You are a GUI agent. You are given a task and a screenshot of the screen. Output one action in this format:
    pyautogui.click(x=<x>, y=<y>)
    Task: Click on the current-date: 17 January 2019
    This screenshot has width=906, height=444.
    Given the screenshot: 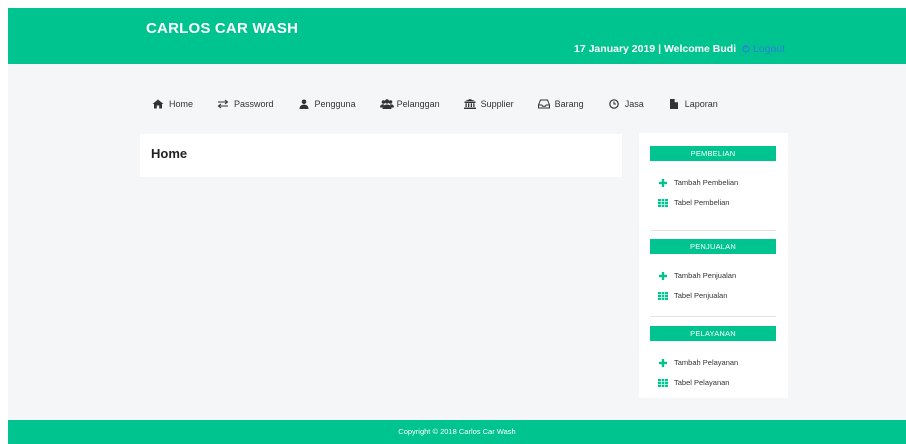 What is the action you would take?
    pyautogui.click(x=615, y=49)
    